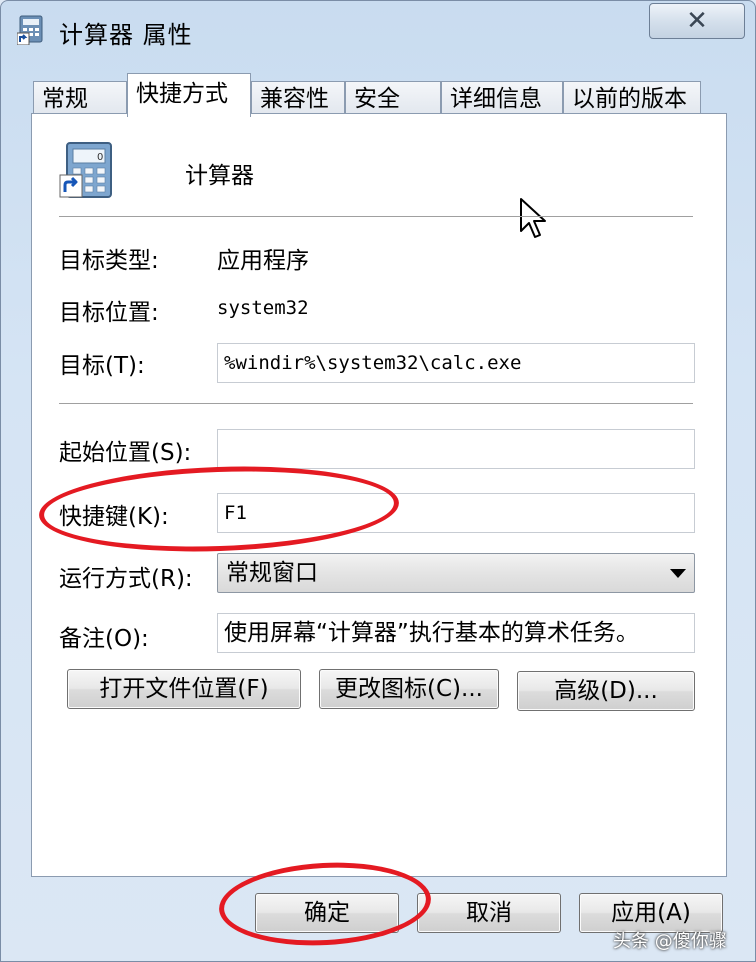 This screenshot has height=962, width=756. Describe the element at coordinates (263, 261) in the screenshot. I see `target-type-value: 应用程序` at that location.